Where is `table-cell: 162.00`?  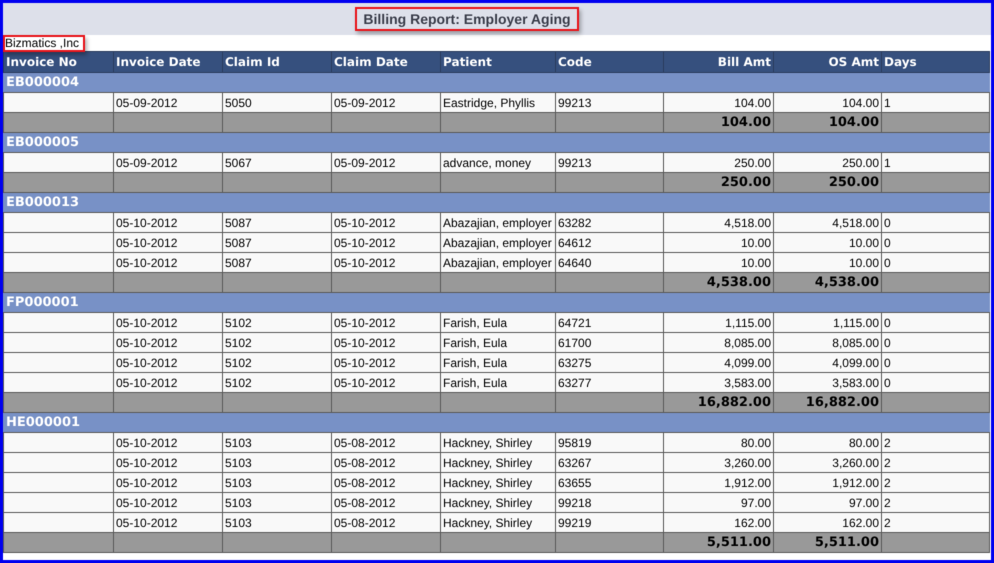
table-cell: 162.00 is located at coordinates (828, 522).